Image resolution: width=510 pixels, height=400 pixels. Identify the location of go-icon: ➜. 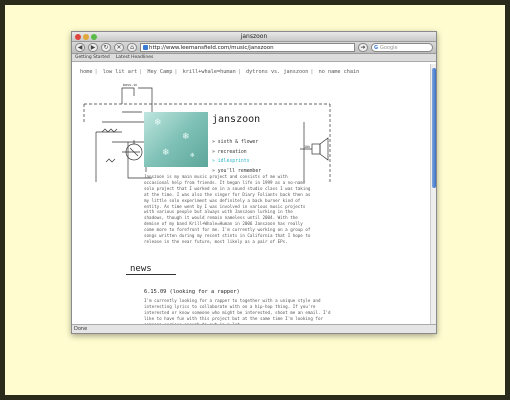
(363, 47).